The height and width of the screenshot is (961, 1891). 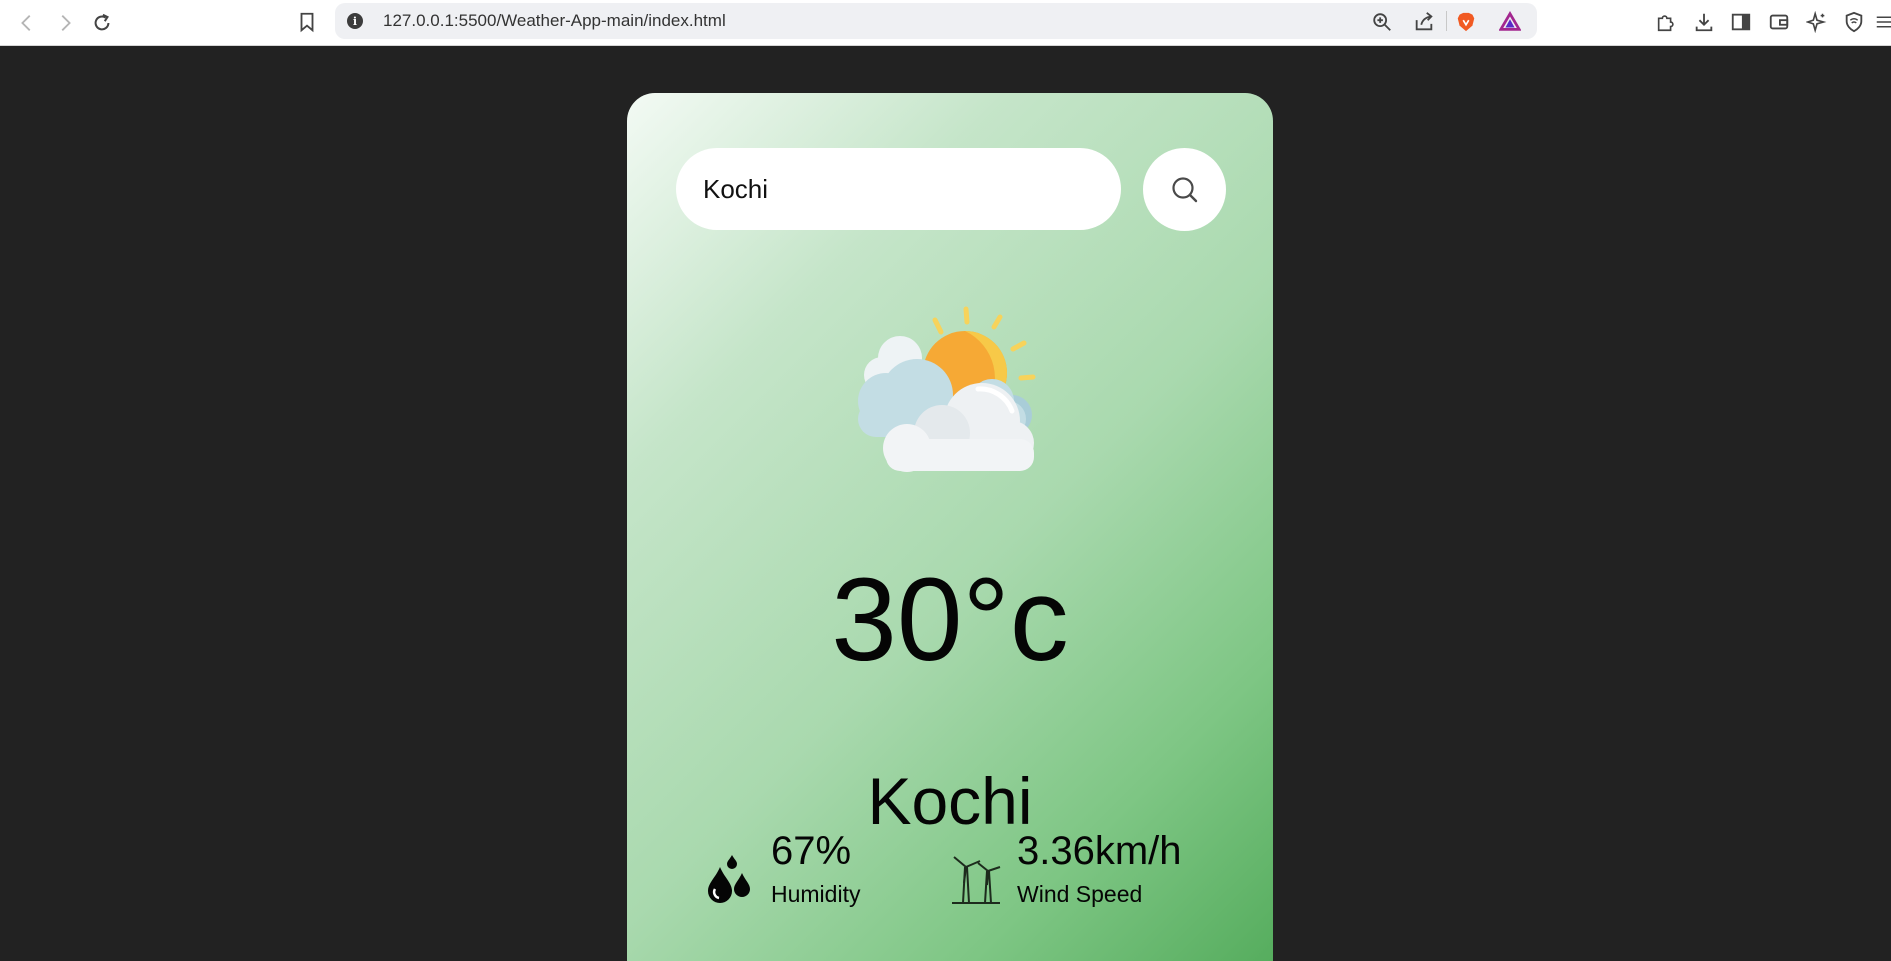 I want to click on hamburger-menu-icon, so click(x=1883, y=22).